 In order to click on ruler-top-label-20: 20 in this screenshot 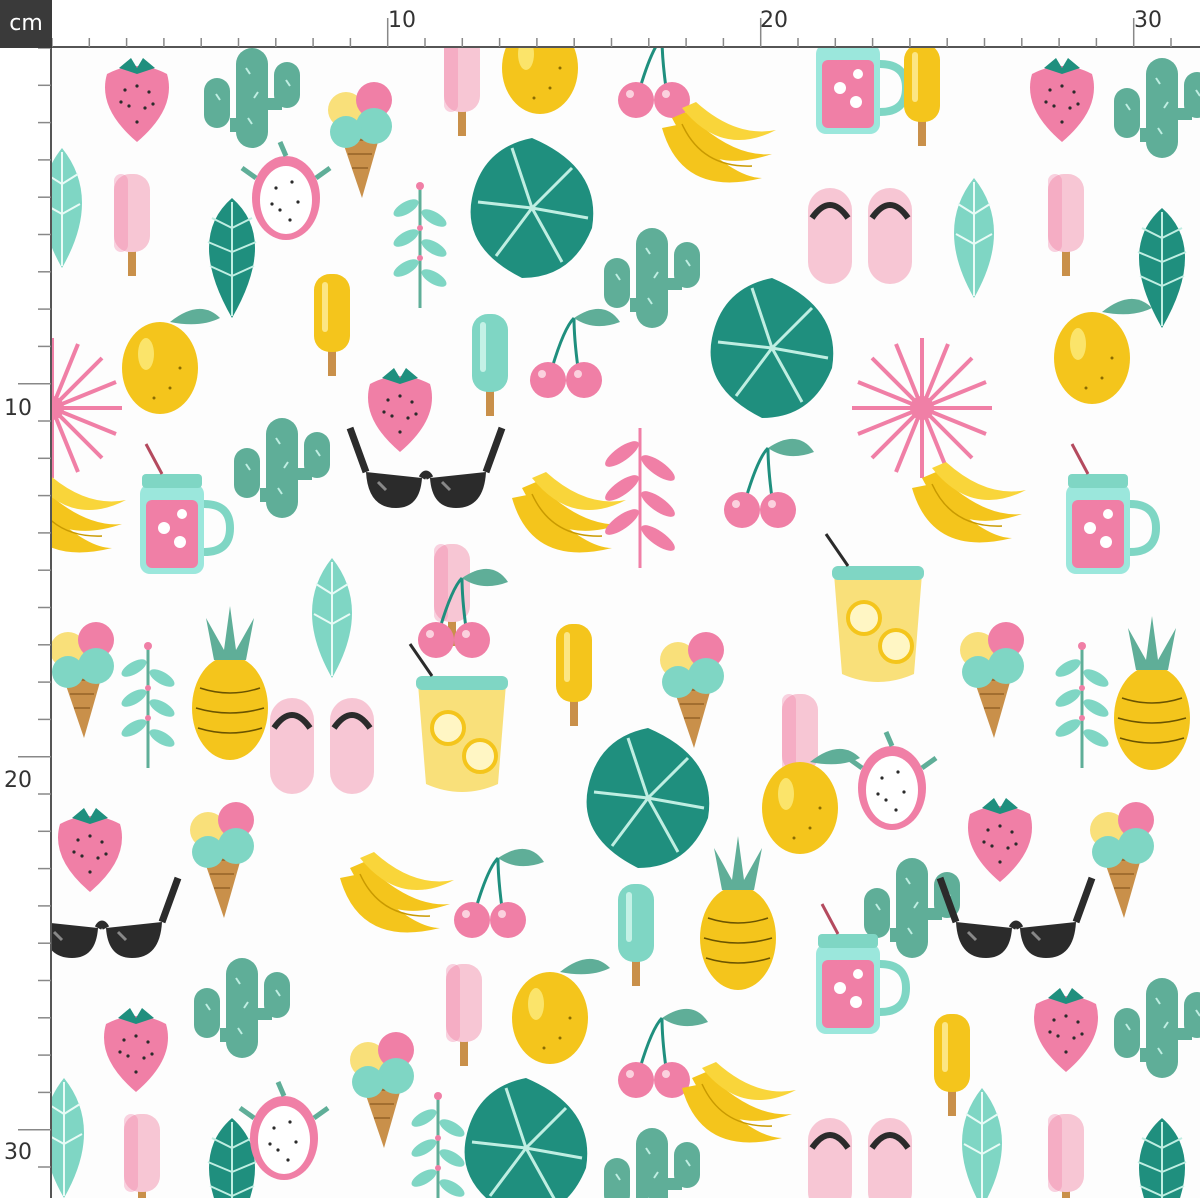, I will do `click(774, 20)`.